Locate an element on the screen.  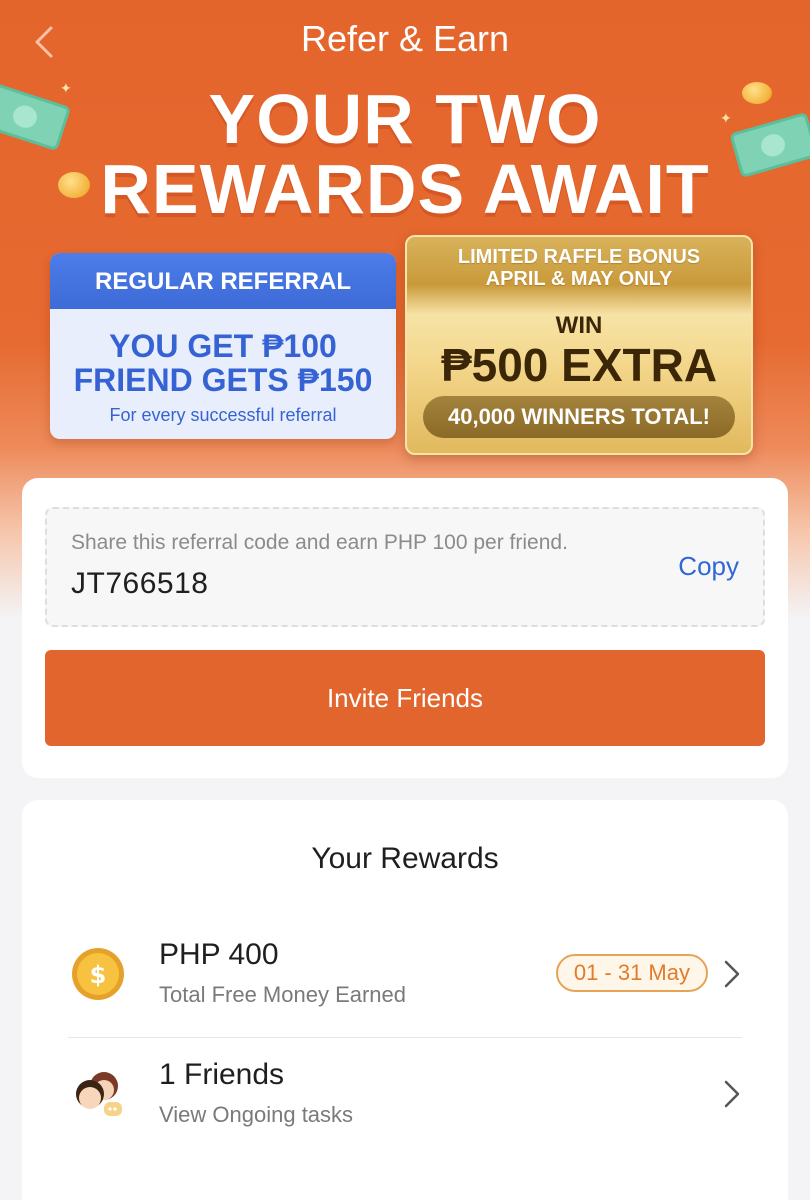
raffle-title: LIMITED RAFFLE BONUS is located at coordinates (579, 257).